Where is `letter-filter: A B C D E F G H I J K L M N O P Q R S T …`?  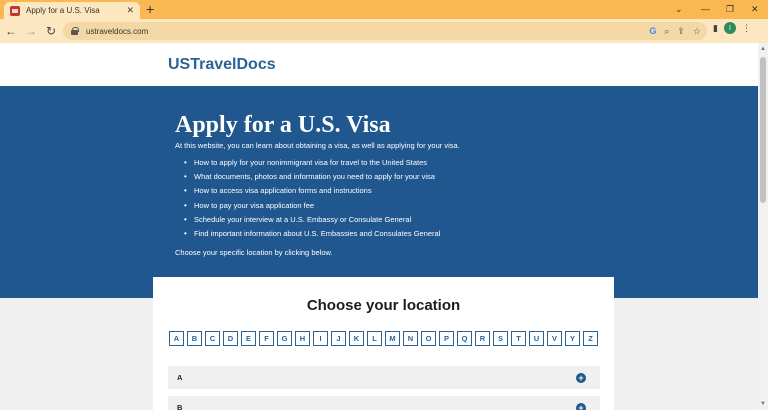 letter-filter: A B C D E F G H I J K L M N O P Q R S T … is located at coordinates (383, 338).